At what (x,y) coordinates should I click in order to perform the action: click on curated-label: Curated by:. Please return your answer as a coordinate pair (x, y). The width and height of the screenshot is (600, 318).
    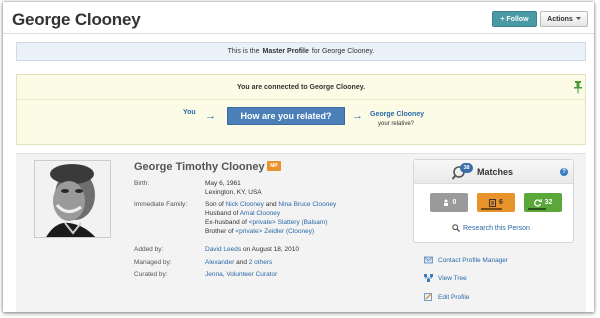
    Looking at the image, I should click on (151, 274).